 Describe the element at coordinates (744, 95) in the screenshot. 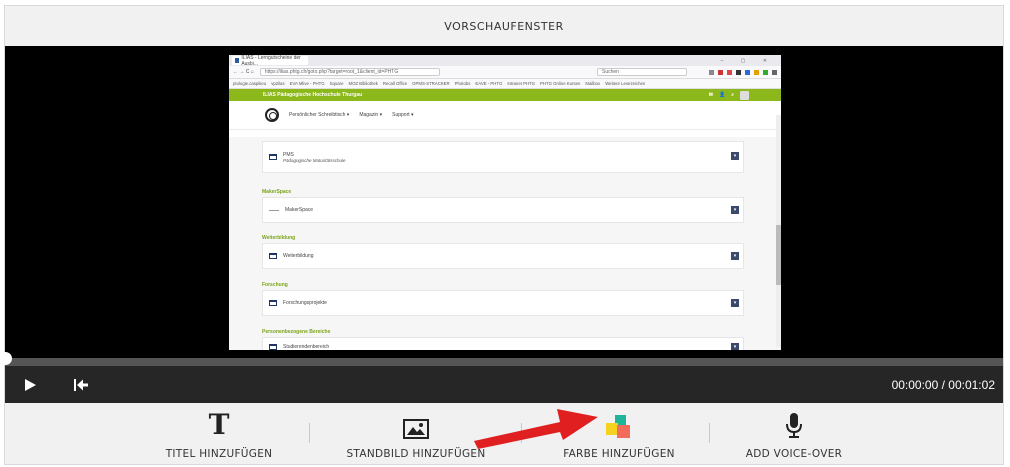

I see `avatar` at that location.